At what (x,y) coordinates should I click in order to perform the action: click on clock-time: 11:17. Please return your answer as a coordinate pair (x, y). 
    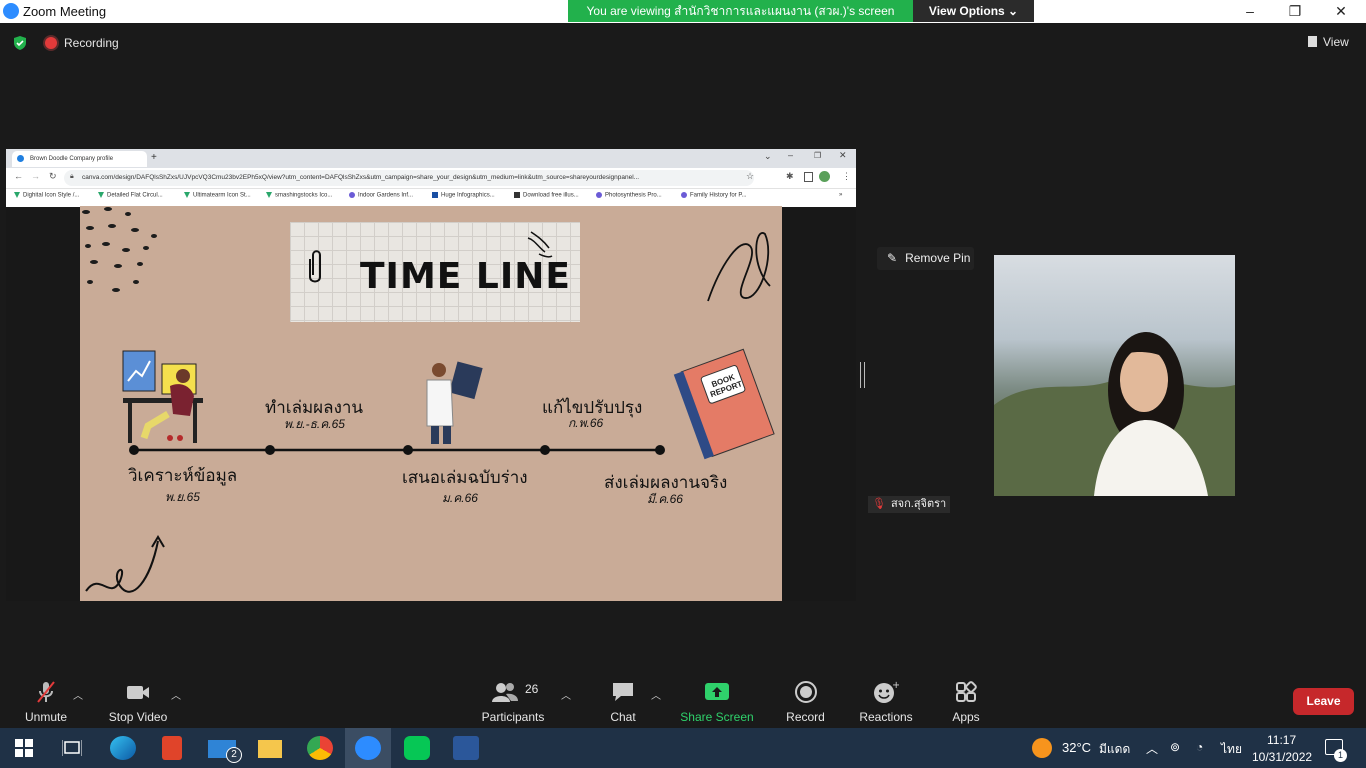
    Looking at the image, I should click on (1281, 740).